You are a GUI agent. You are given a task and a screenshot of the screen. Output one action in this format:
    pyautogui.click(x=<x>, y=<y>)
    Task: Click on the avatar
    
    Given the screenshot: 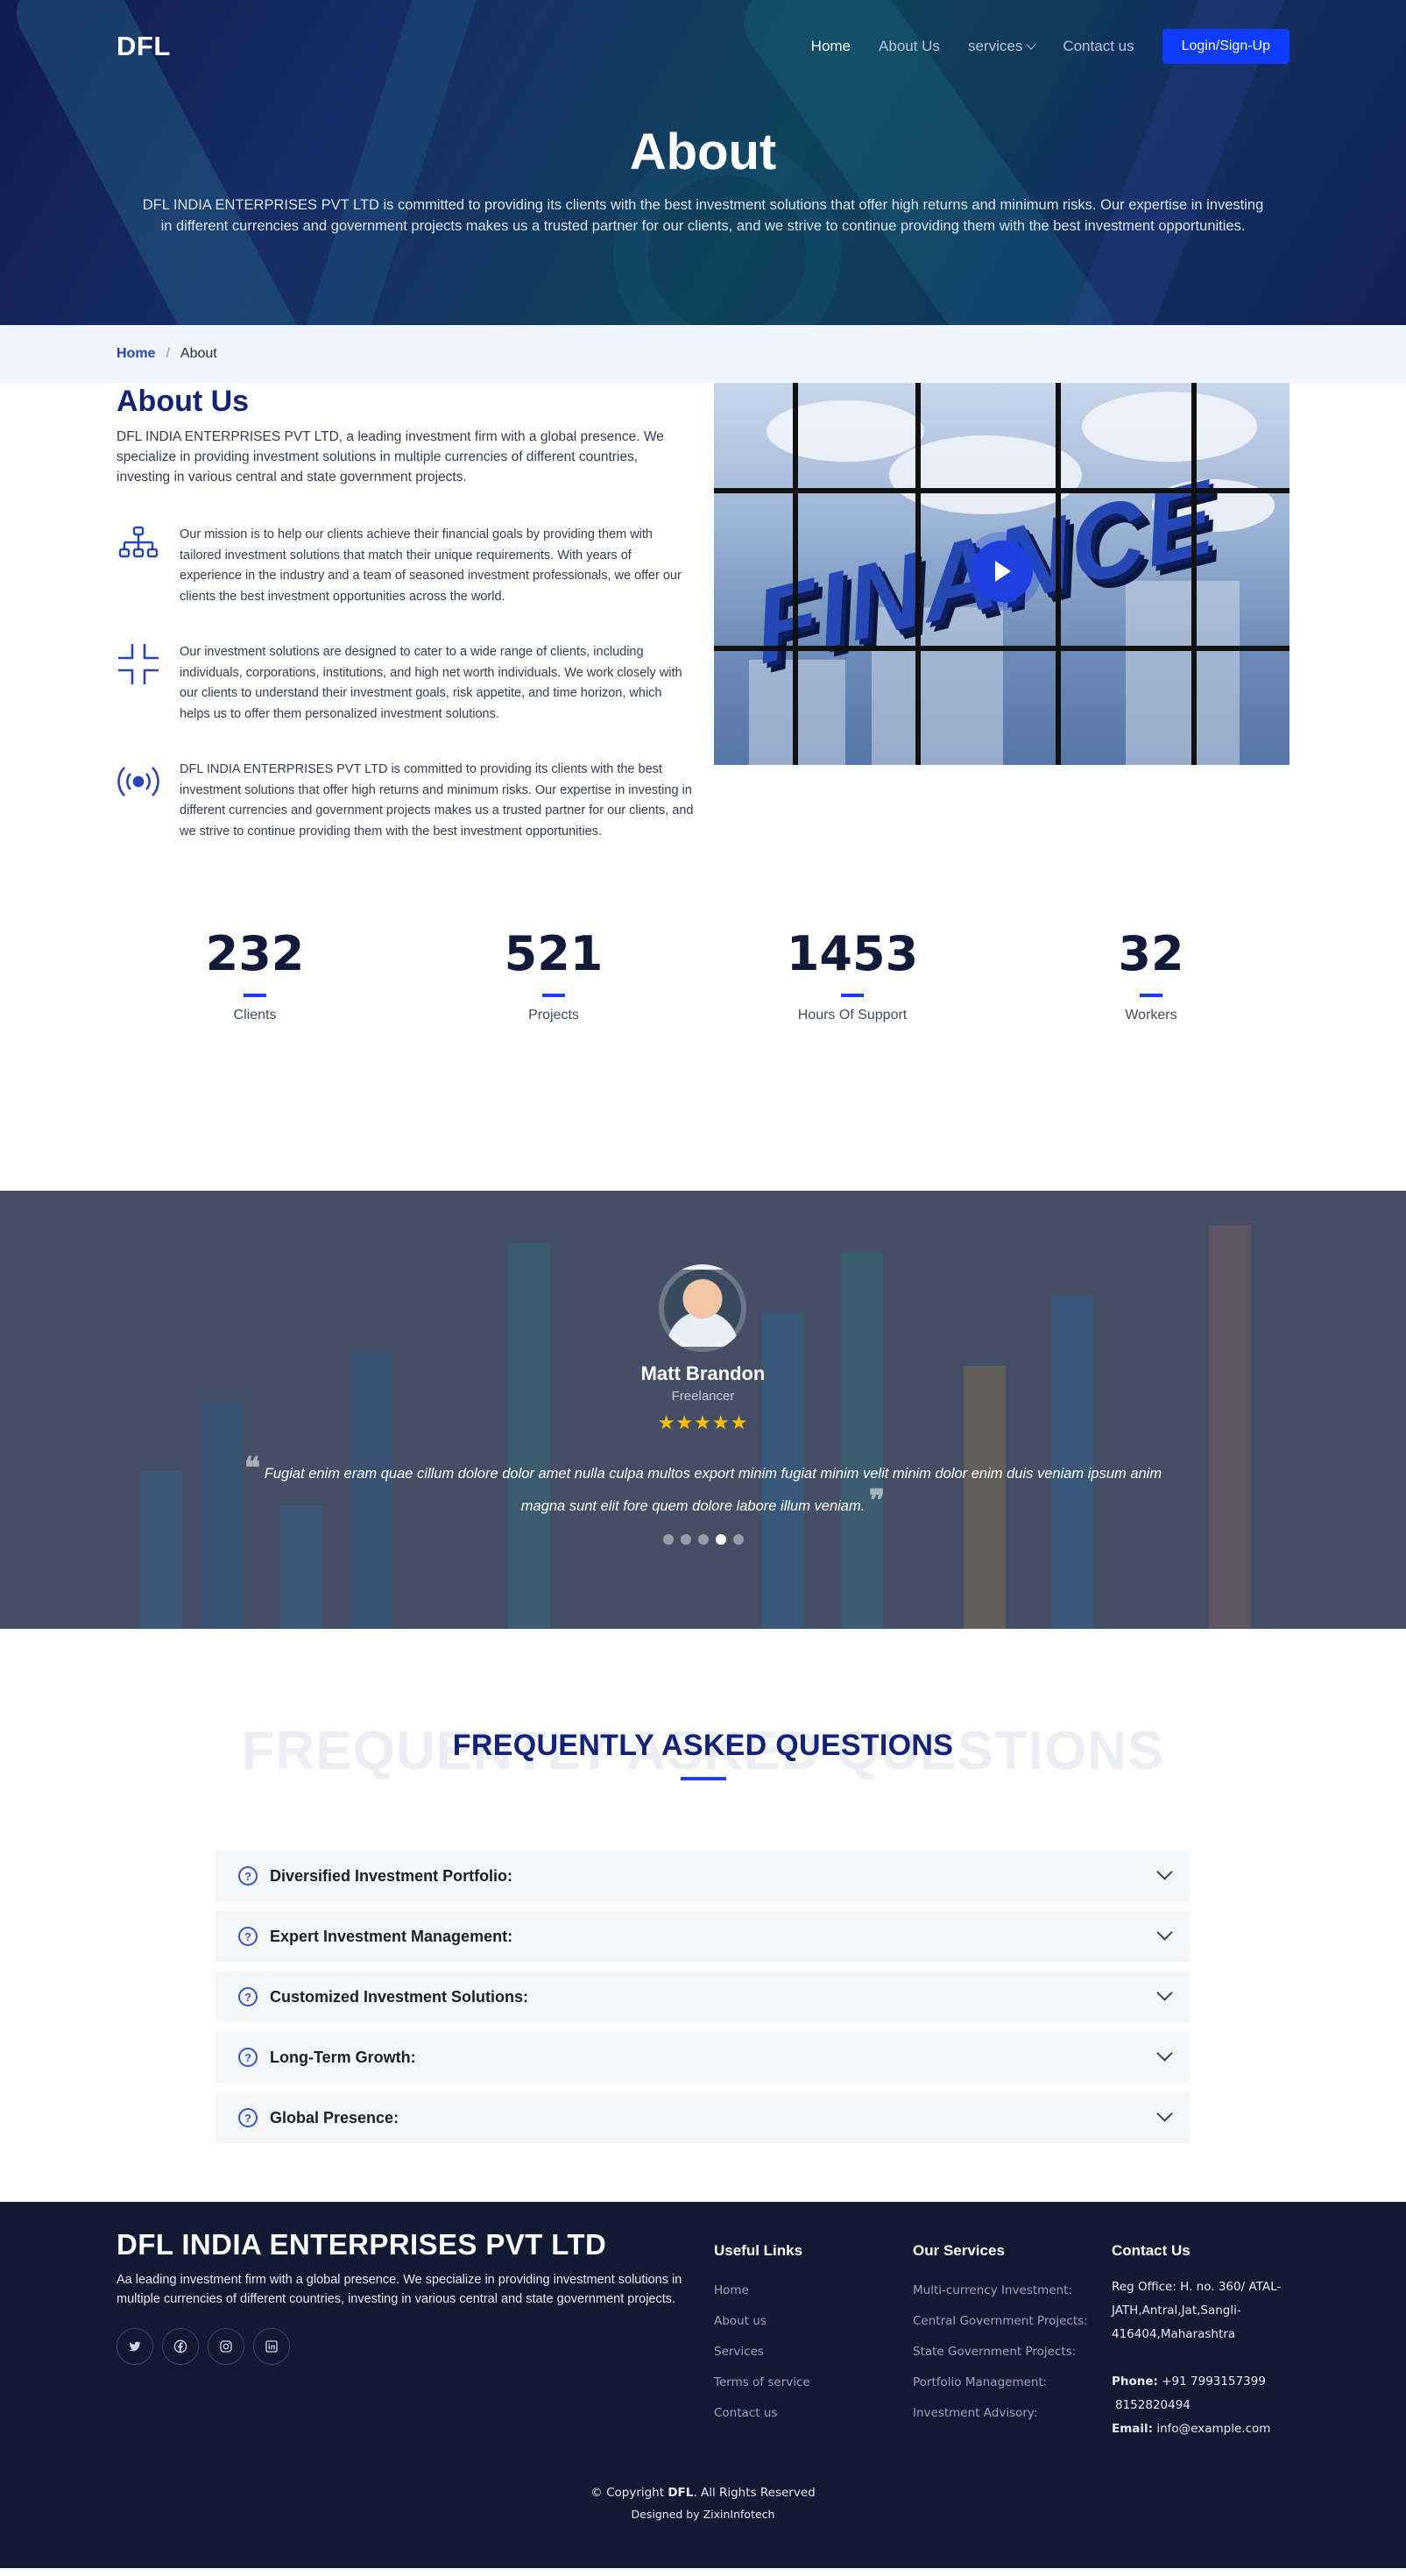 What is the action you would take?
    pyautogui.click(x=702, y=1308)
    